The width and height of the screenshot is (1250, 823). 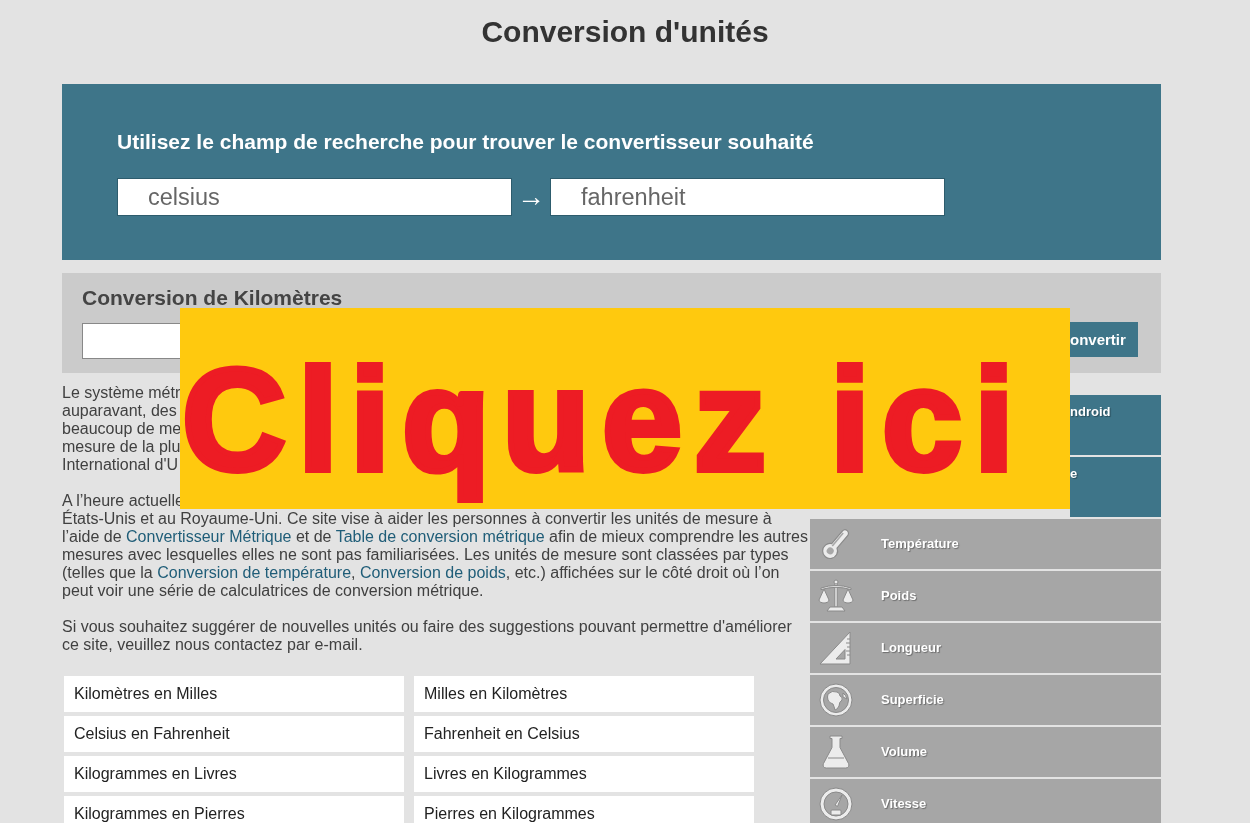 I want to click on conversion-link: Kilogrammes en Livres, so click(x=234, y=774).